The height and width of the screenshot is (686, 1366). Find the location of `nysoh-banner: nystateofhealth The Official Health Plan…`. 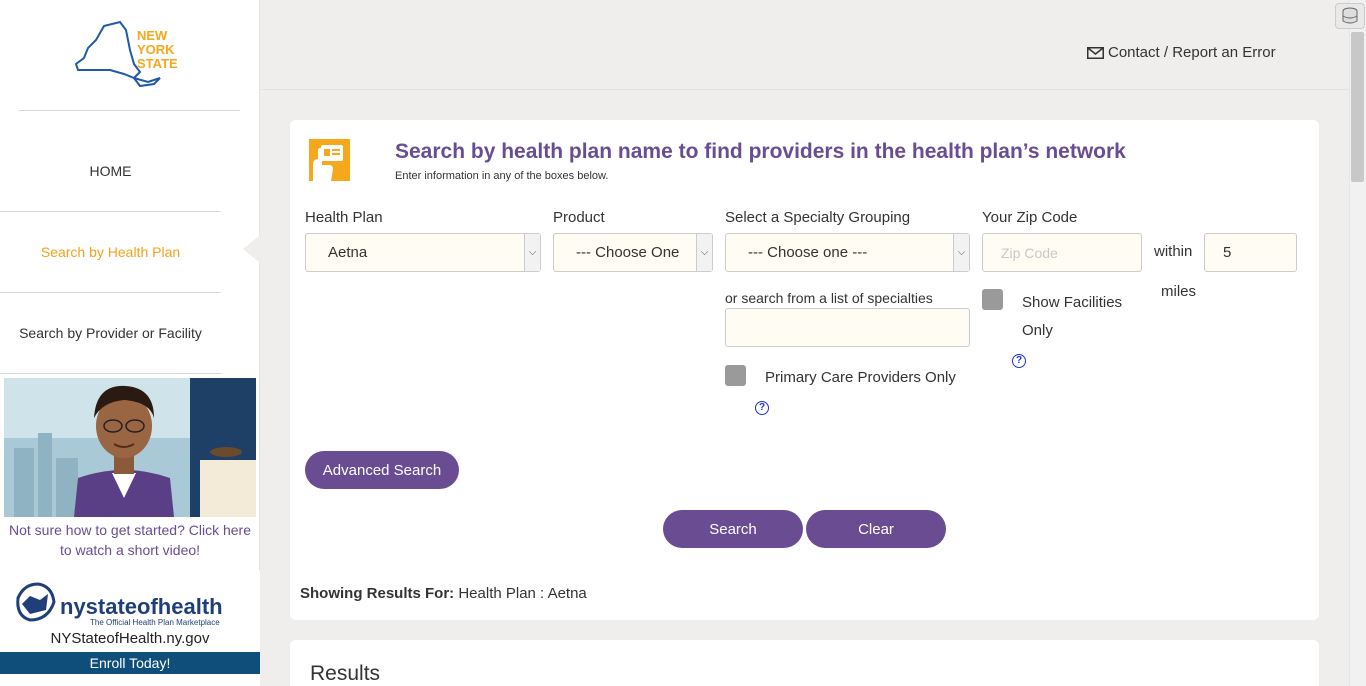

nysoh-banner: nystateofhealth The Official Health Plan… is located at coordinates (130, 628).